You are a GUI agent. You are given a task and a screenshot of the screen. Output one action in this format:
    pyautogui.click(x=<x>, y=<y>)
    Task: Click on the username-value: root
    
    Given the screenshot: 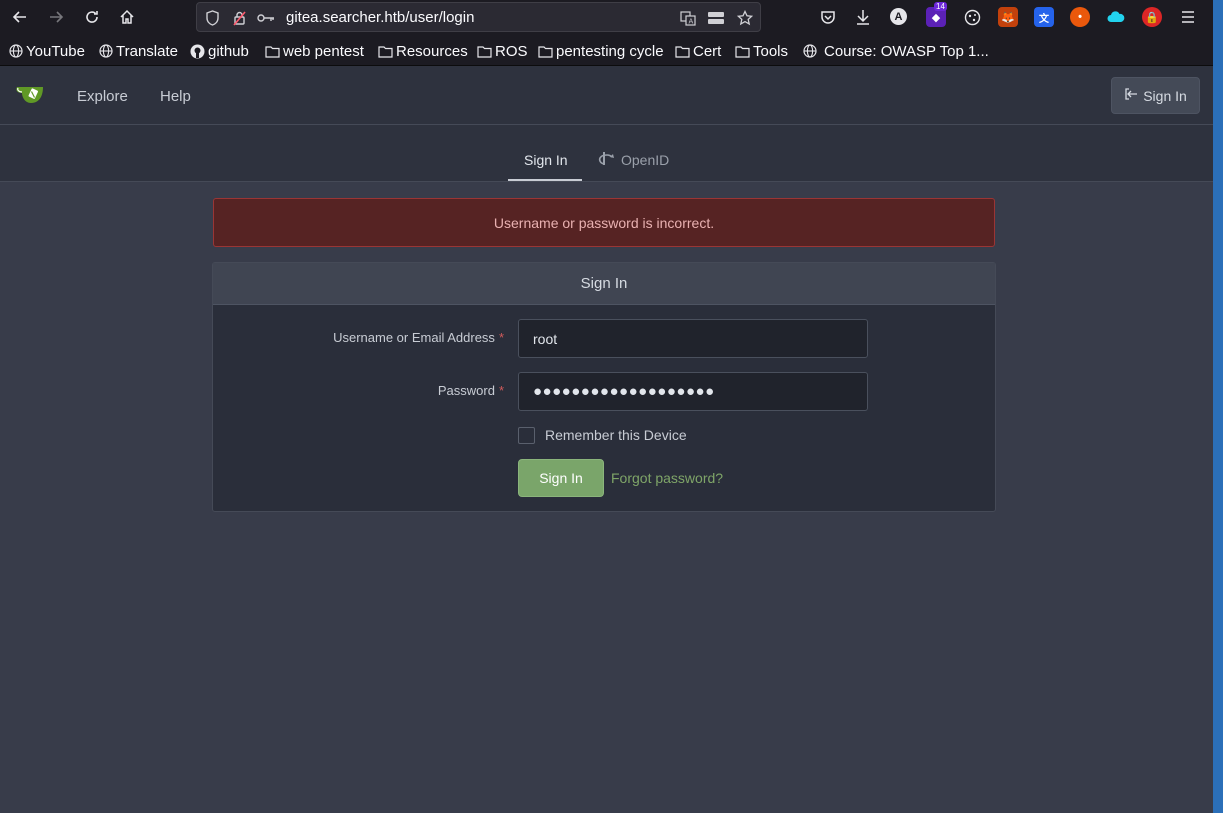 What is the action you would take?
    pyautogui.click(x=545, y=338)
    